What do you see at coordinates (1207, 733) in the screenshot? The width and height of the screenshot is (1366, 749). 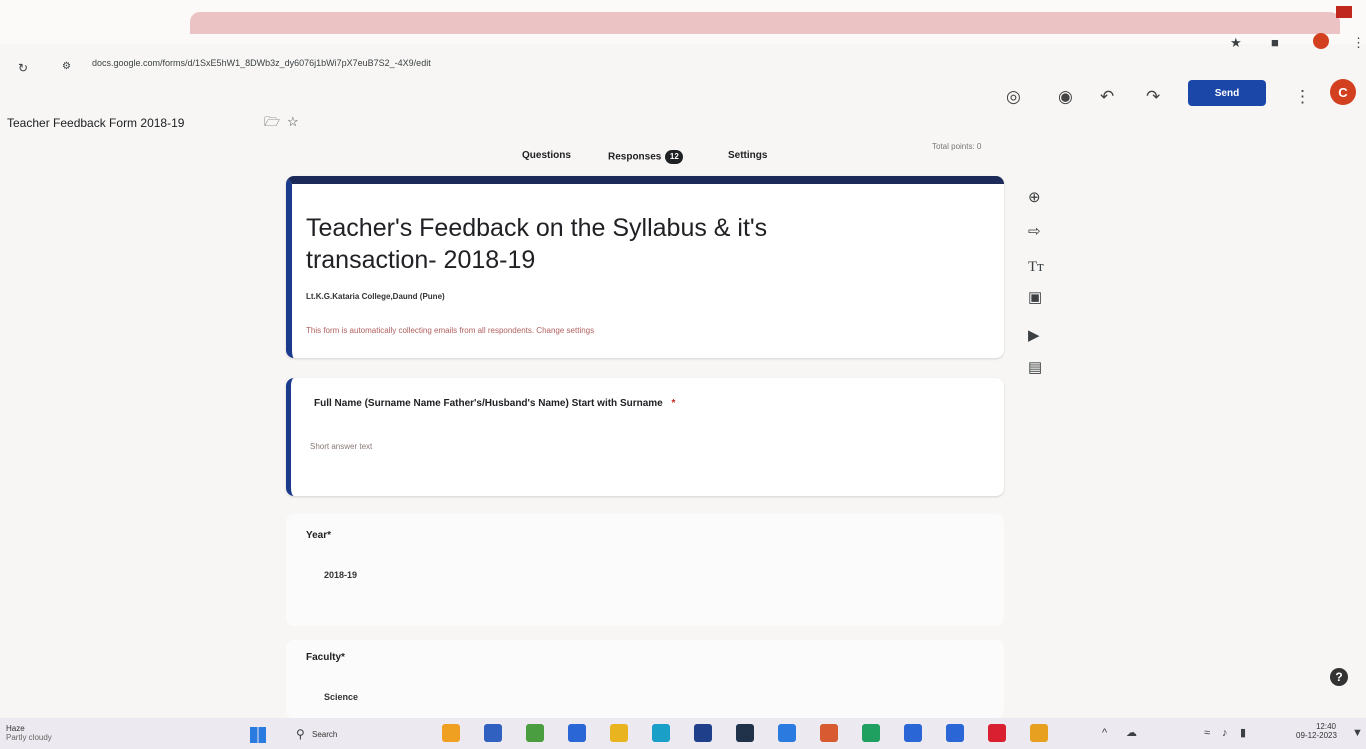 I see `wifi-icon: ≈` at bounding box center [1207, 733].